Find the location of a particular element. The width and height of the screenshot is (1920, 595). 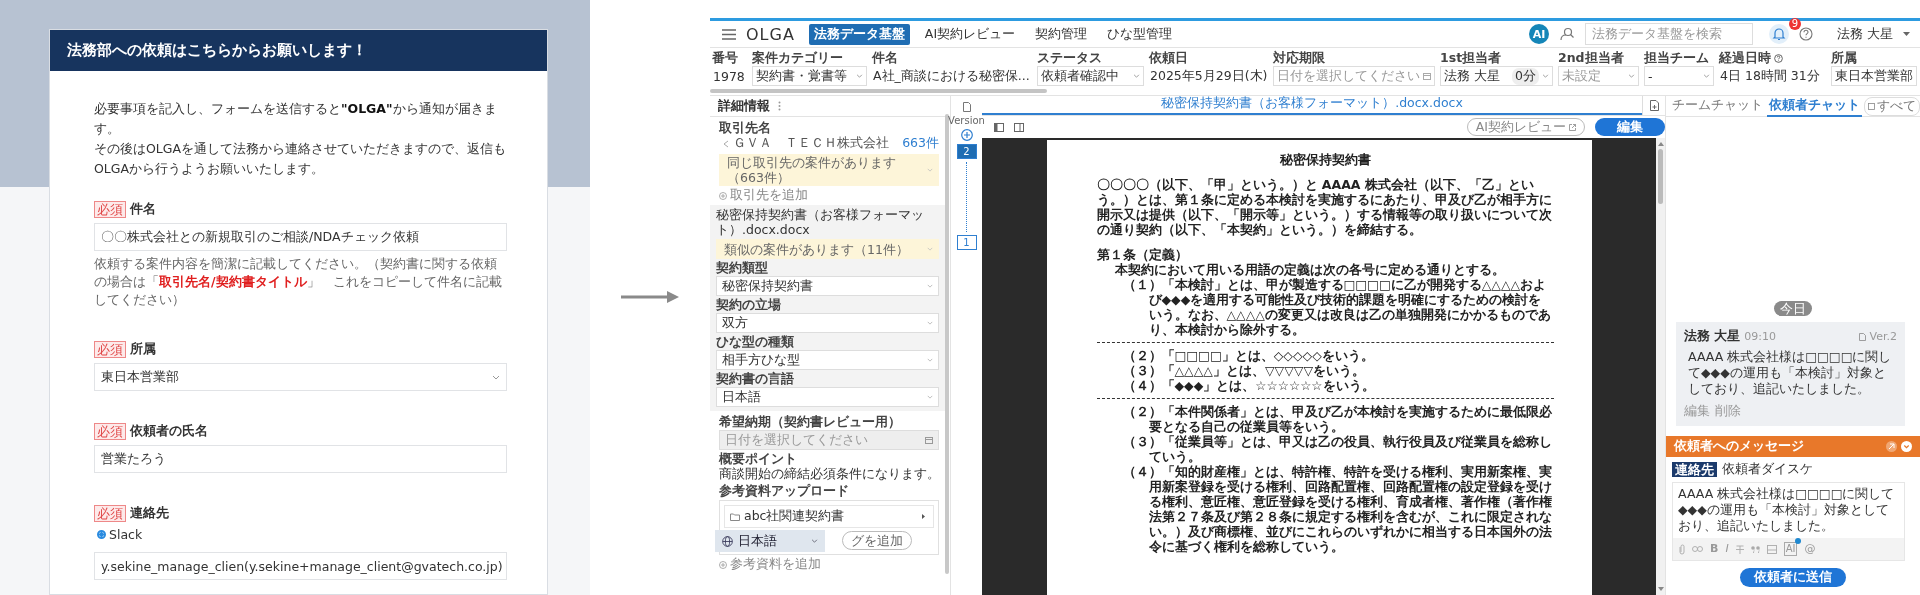

version-label: Version is located at coordinates (966, 120).